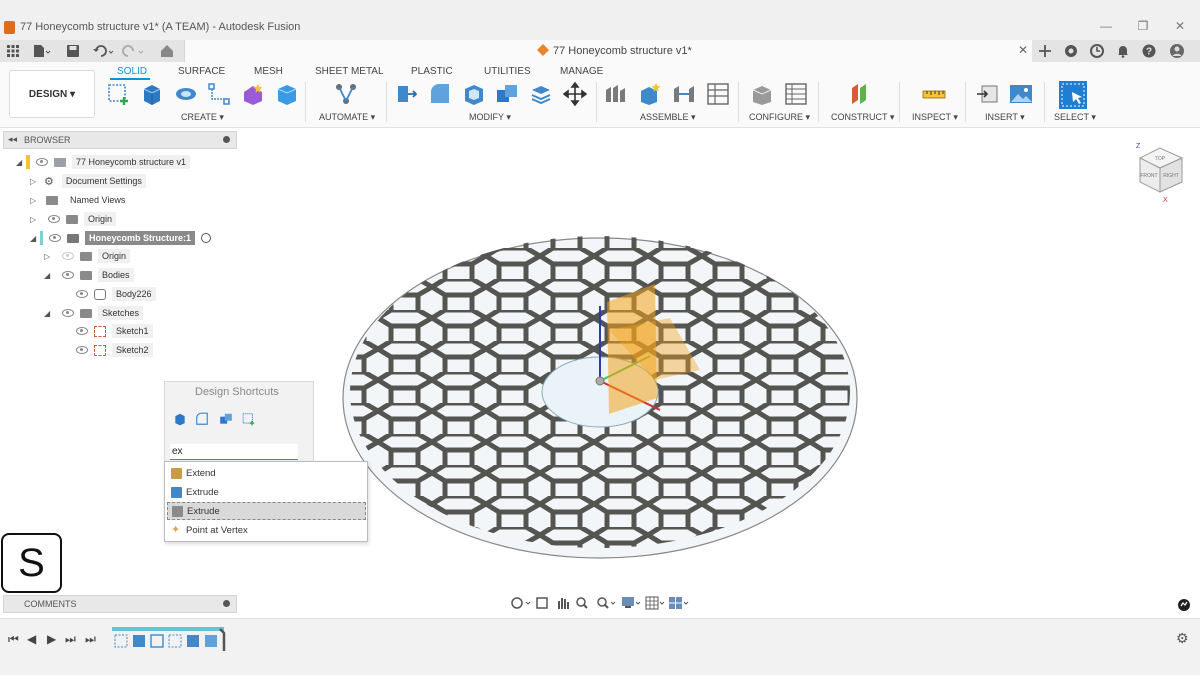 The image size is (1200, 675). Describe the element at coordinates (167, 51) in the screenshot. I see `home-icon` at that location.